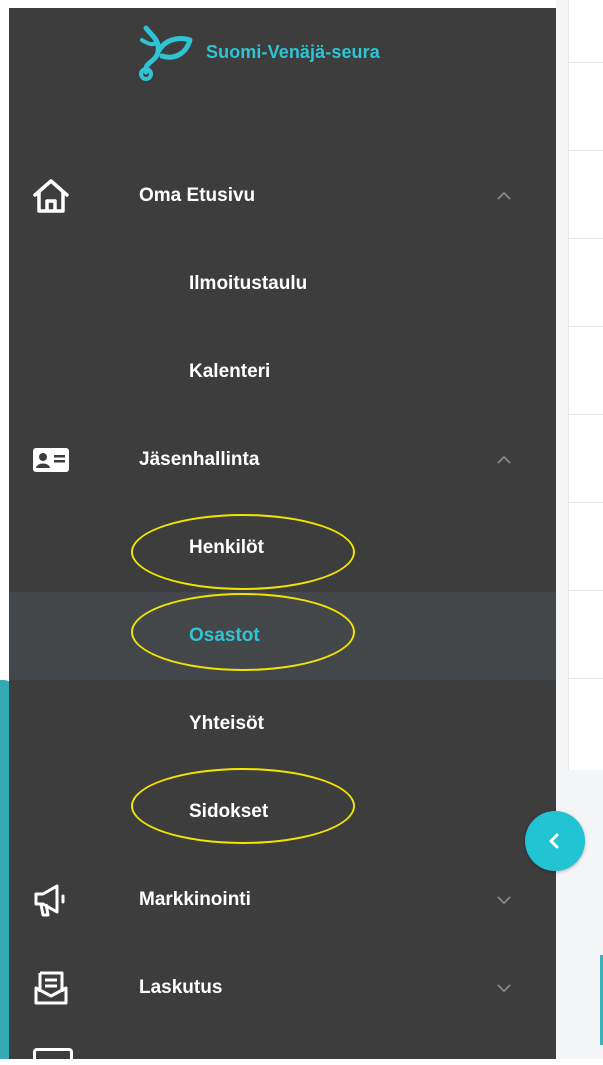 This screenshot has height=1065, width=603. Describe the element at coordinates (282, 372) in the screenshot. I see `nav-subitem-kalenteri: Kalenteri` at that location.